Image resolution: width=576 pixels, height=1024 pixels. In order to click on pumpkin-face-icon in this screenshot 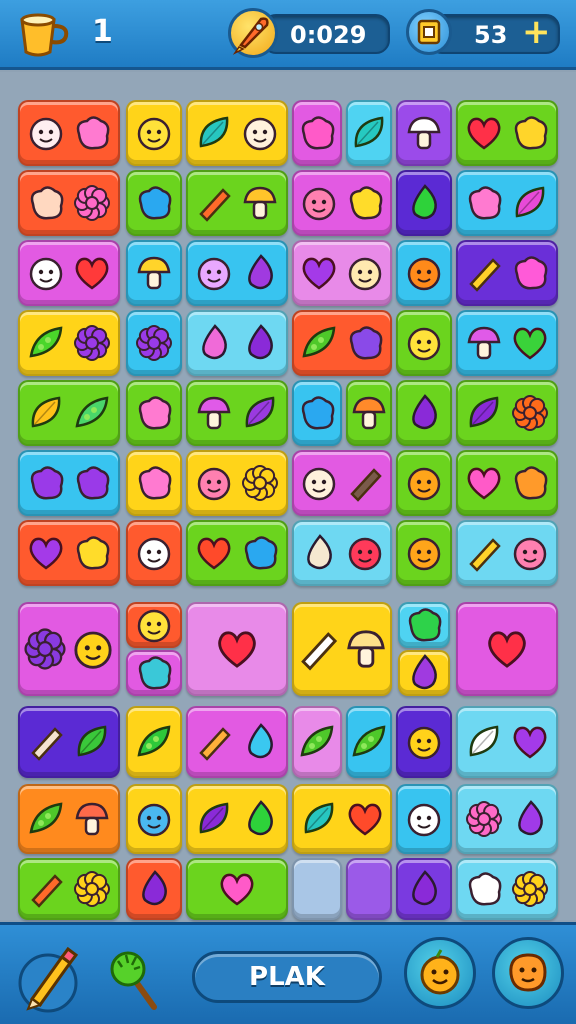, I will do `click(440, 973)`.